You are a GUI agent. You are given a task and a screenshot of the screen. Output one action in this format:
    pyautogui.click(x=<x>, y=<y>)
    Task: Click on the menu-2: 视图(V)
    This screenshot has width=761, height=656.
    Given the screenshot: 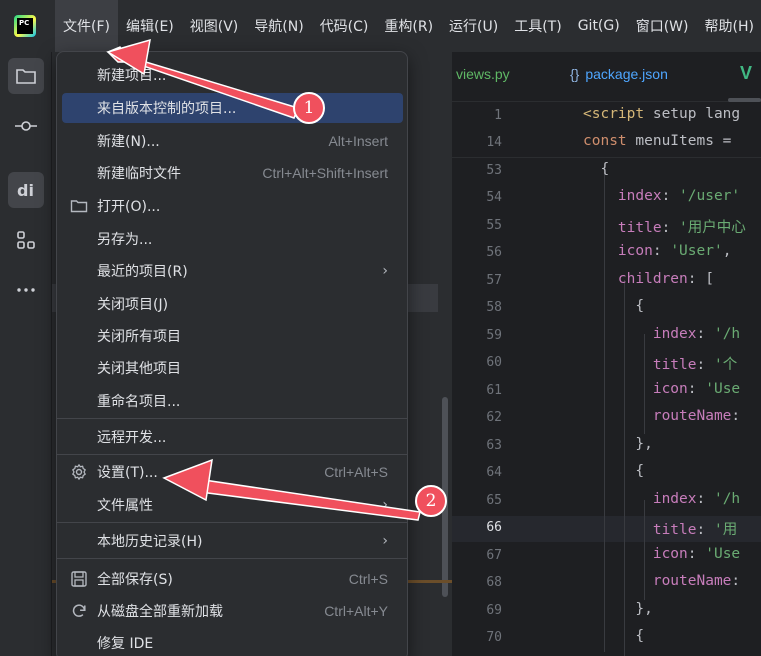 What is the action you would take?
    pyautogui.click(x=214, y=26)
    